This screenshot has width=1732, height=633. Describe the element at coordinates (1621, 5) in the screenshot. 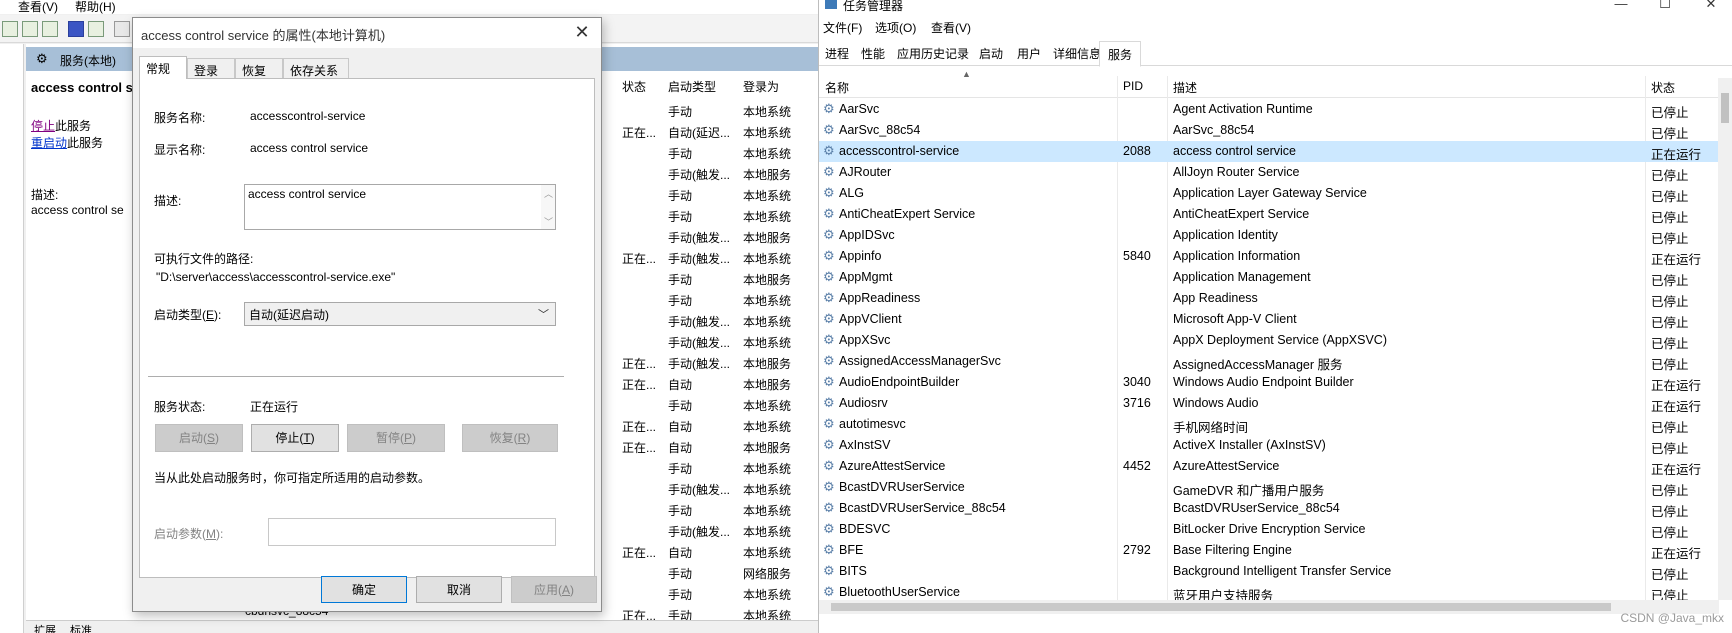

I see `minimize-icon: —` at that location.